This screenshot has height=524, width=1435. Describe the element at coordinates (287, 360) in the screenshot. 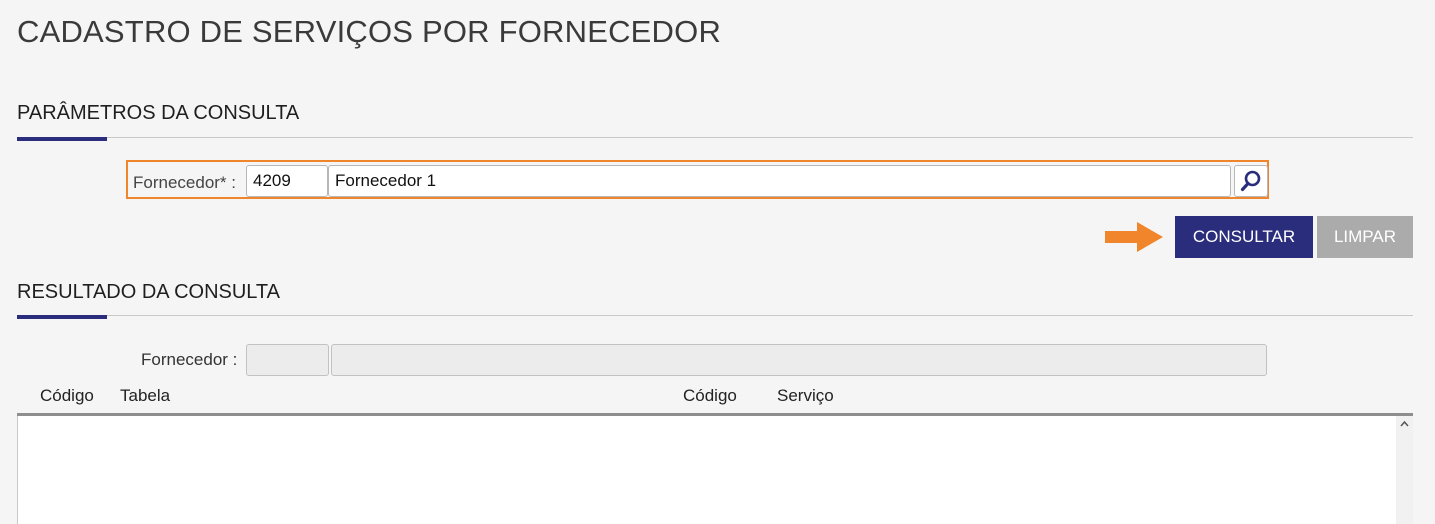

I see `result-supplier-code-field` at that location.